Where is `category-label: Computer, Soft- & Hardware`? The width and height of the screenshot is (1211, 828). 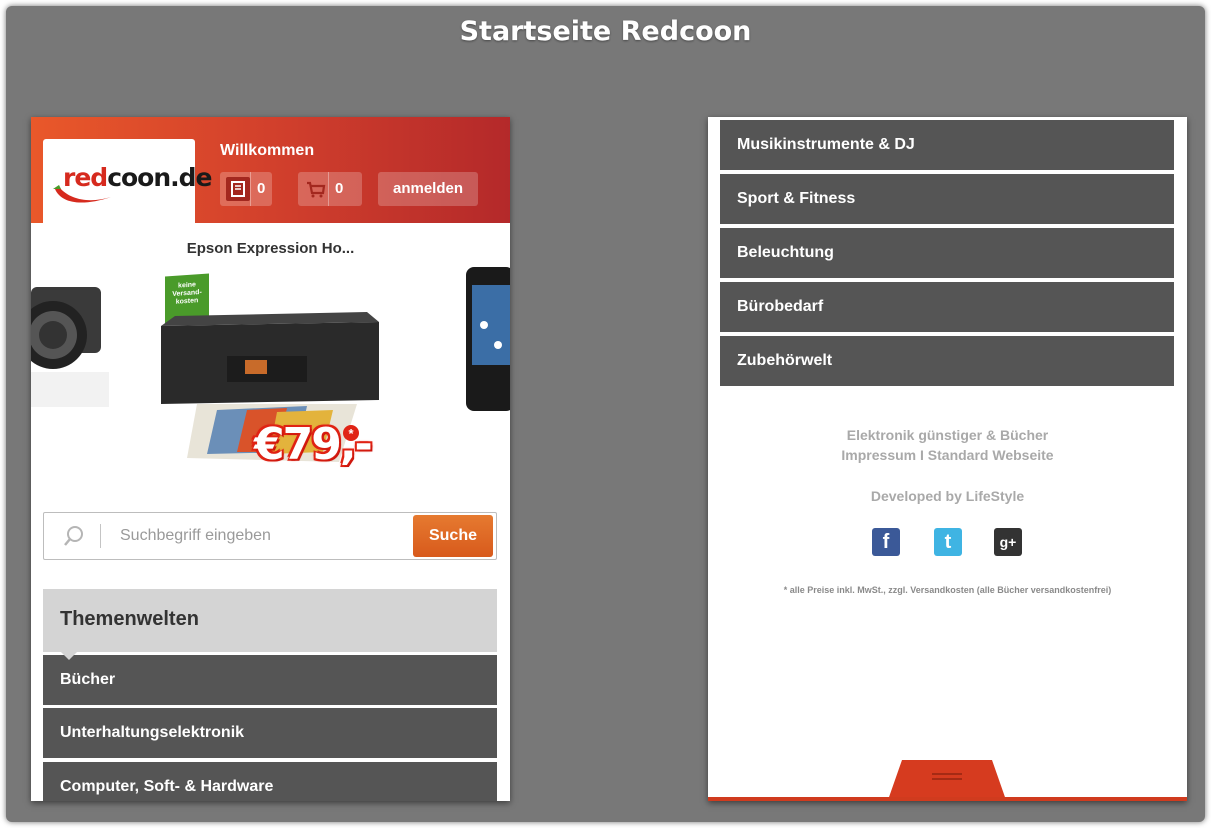
category-label: Computer, Soft- & Hardware is located at coordinates (167, 786).